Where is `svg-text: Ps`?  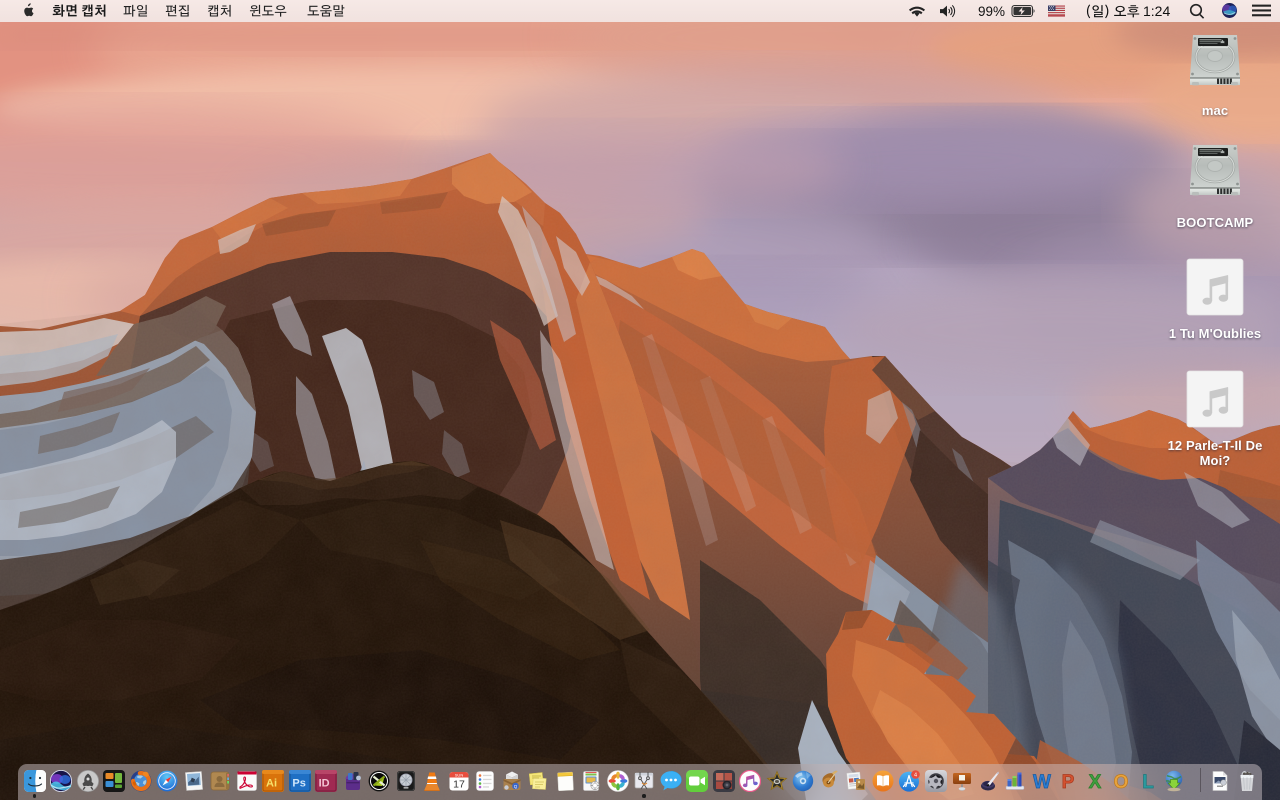 svg-text: Ps is located at coordinates (298, 784).